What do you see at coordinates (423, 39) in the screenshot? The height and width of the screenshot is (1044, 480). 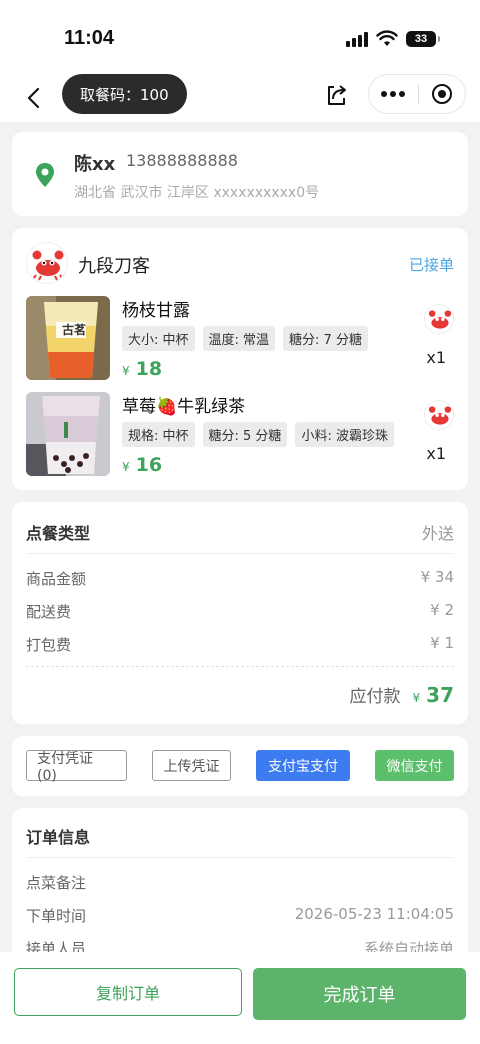 I see `battery-icon: 33` at bounding box center [423, 39].